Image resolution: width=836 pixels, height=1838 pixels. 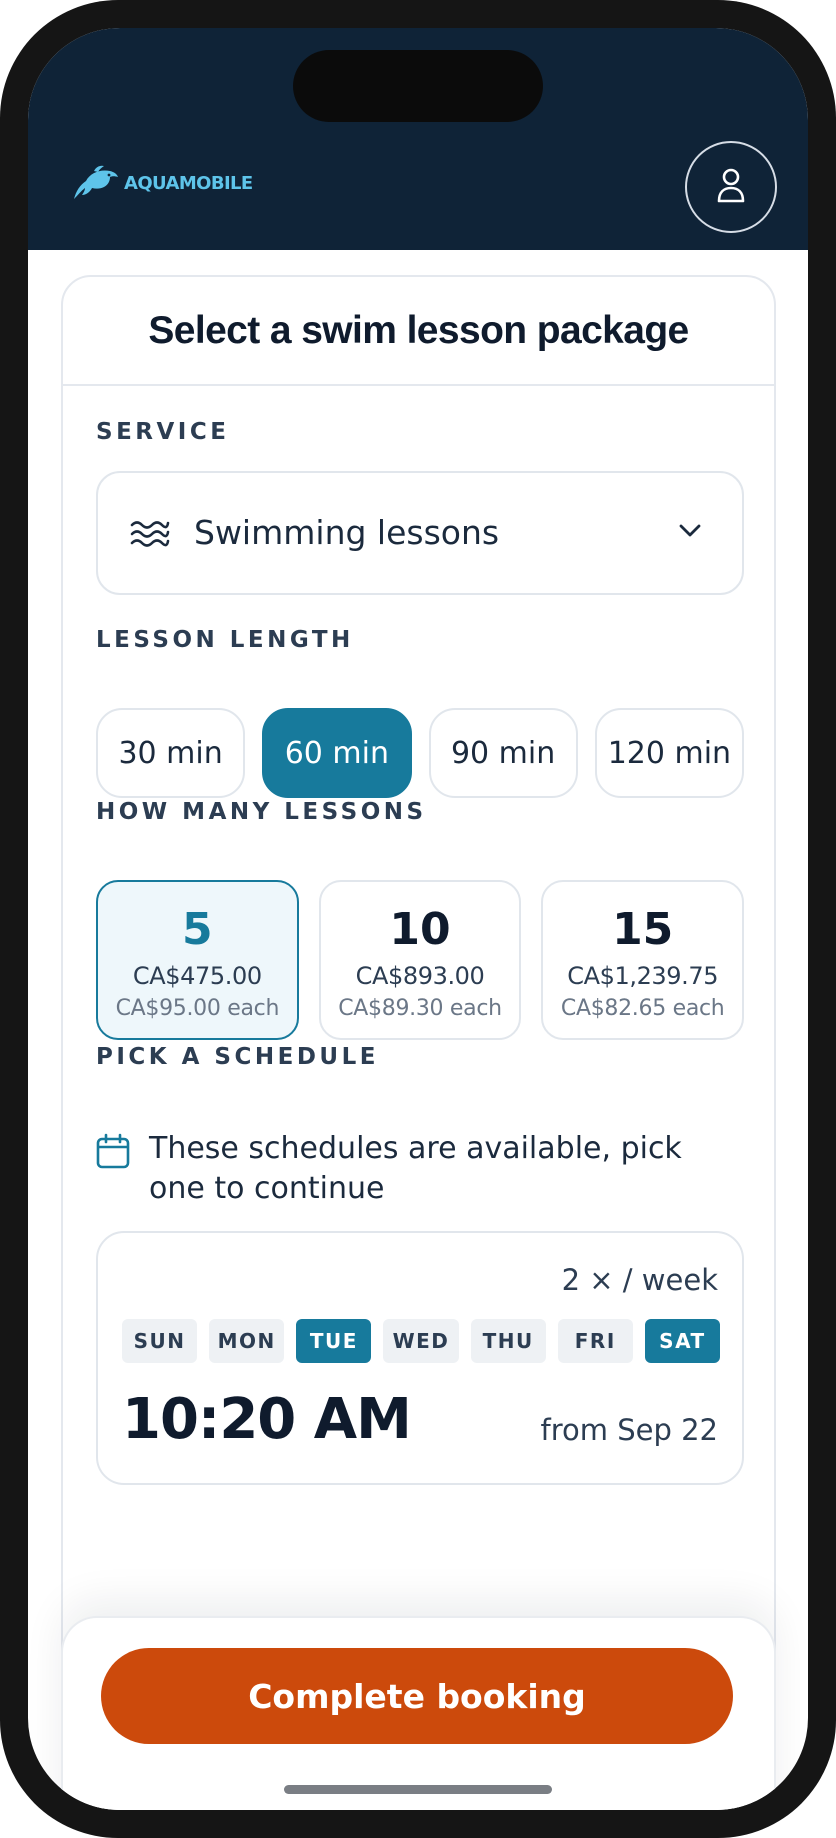 I want to click on home-indicator, so click(x=418, y=1789).